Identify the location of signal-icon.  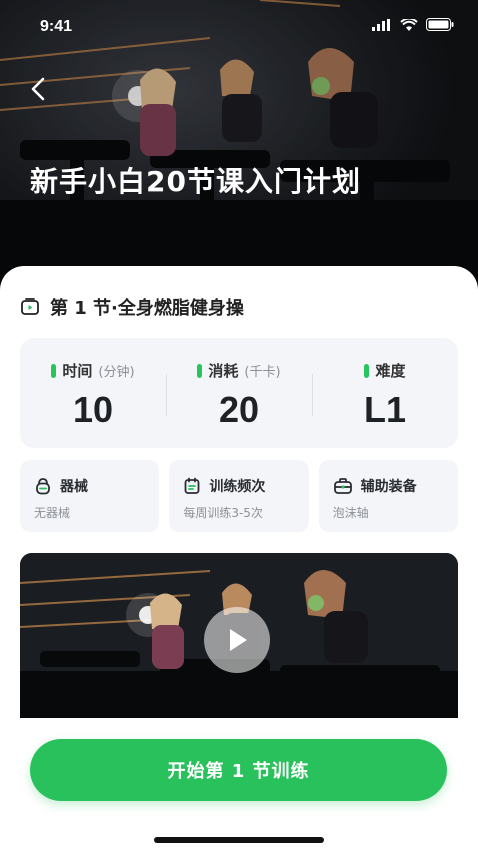
(381, 24).